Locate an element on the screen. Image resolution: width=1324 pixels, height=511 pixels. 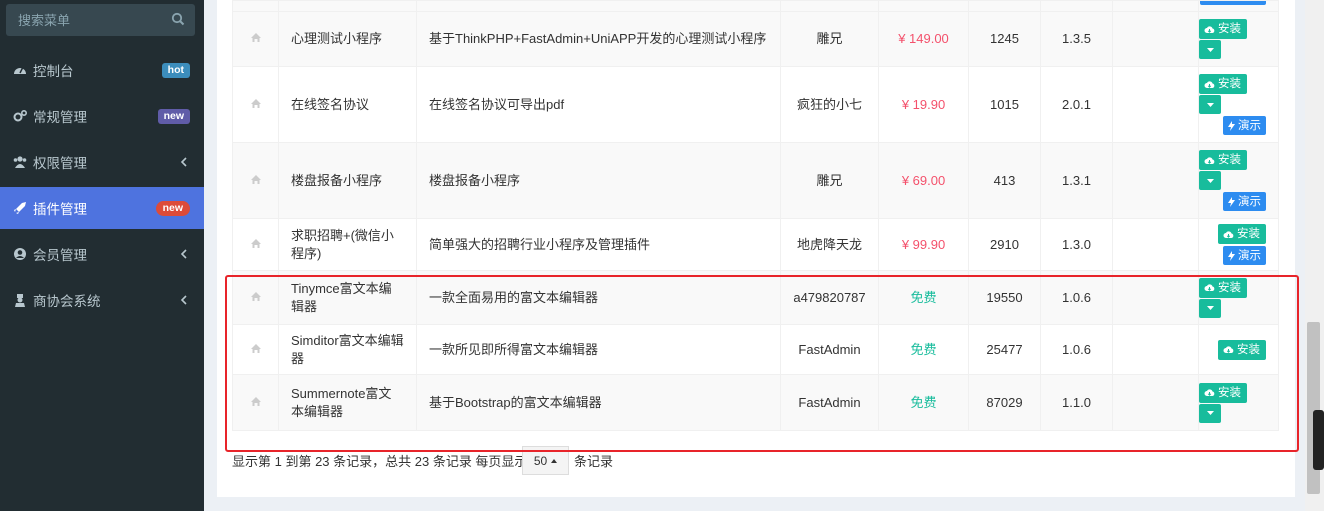
table-row is located at coordinates (755, 6).